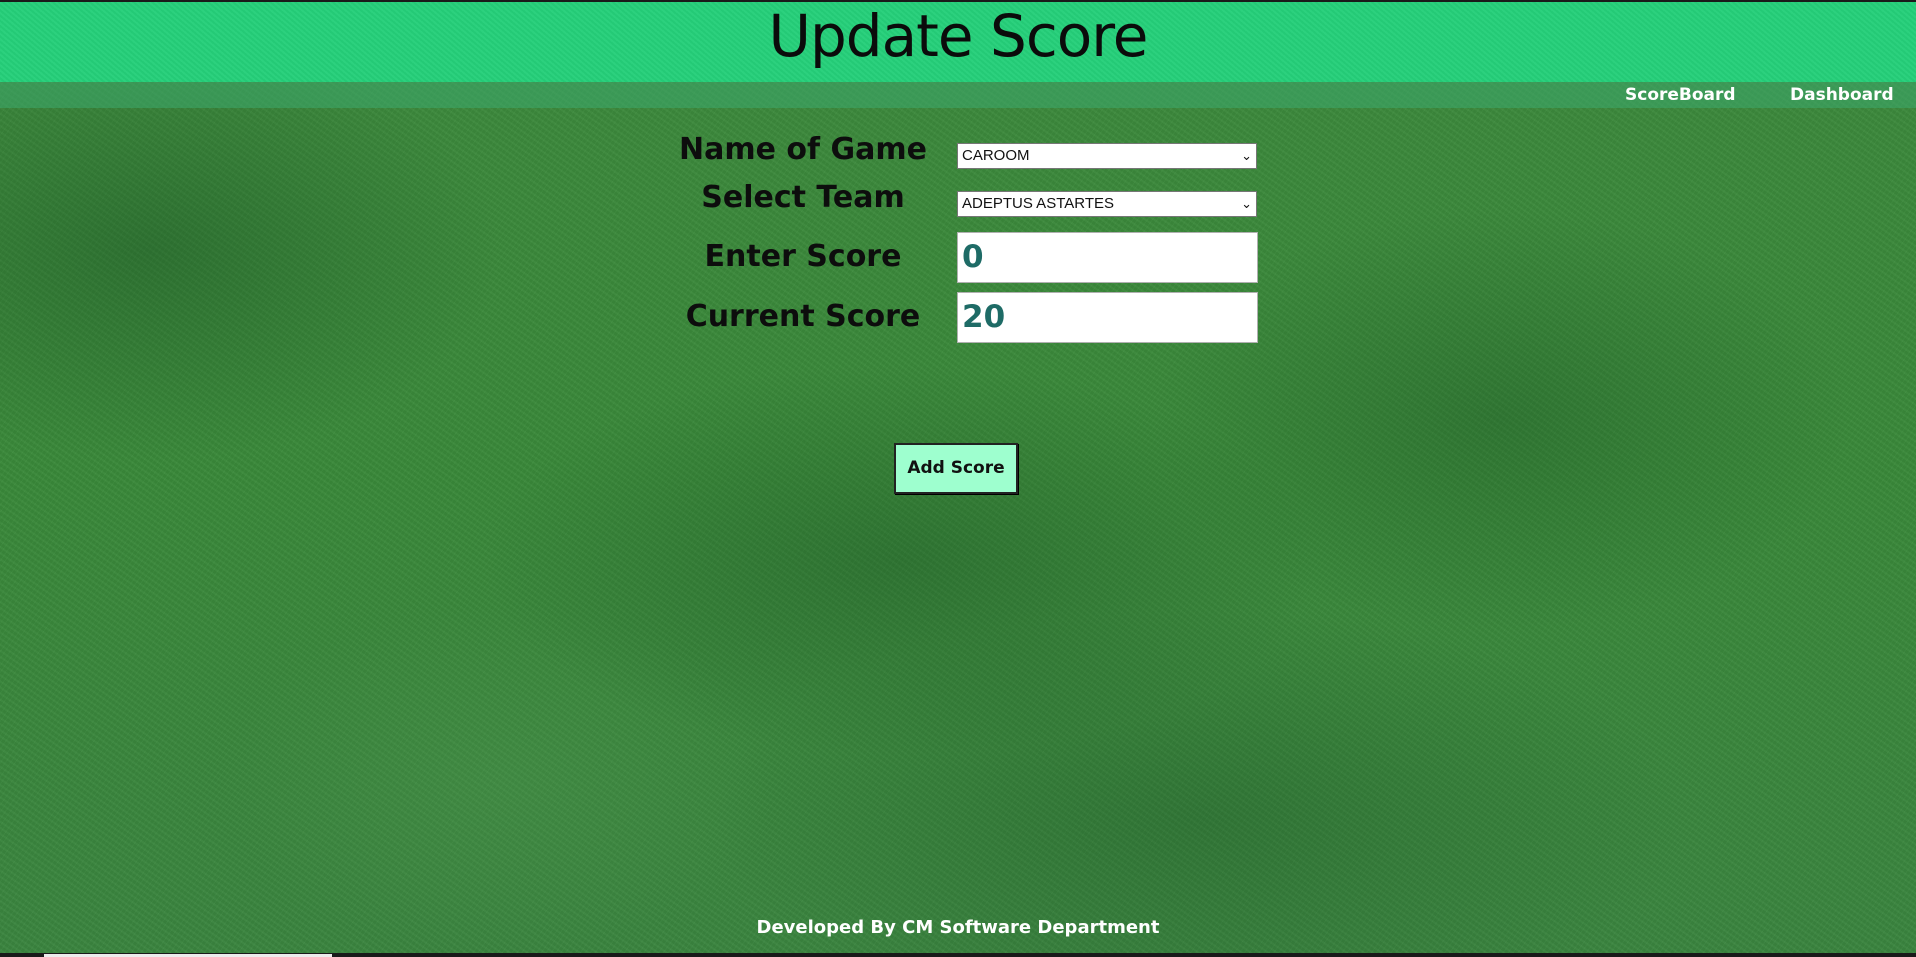  I want to click on footer-credit: Developed By CM Software Department, so click(958, 927).